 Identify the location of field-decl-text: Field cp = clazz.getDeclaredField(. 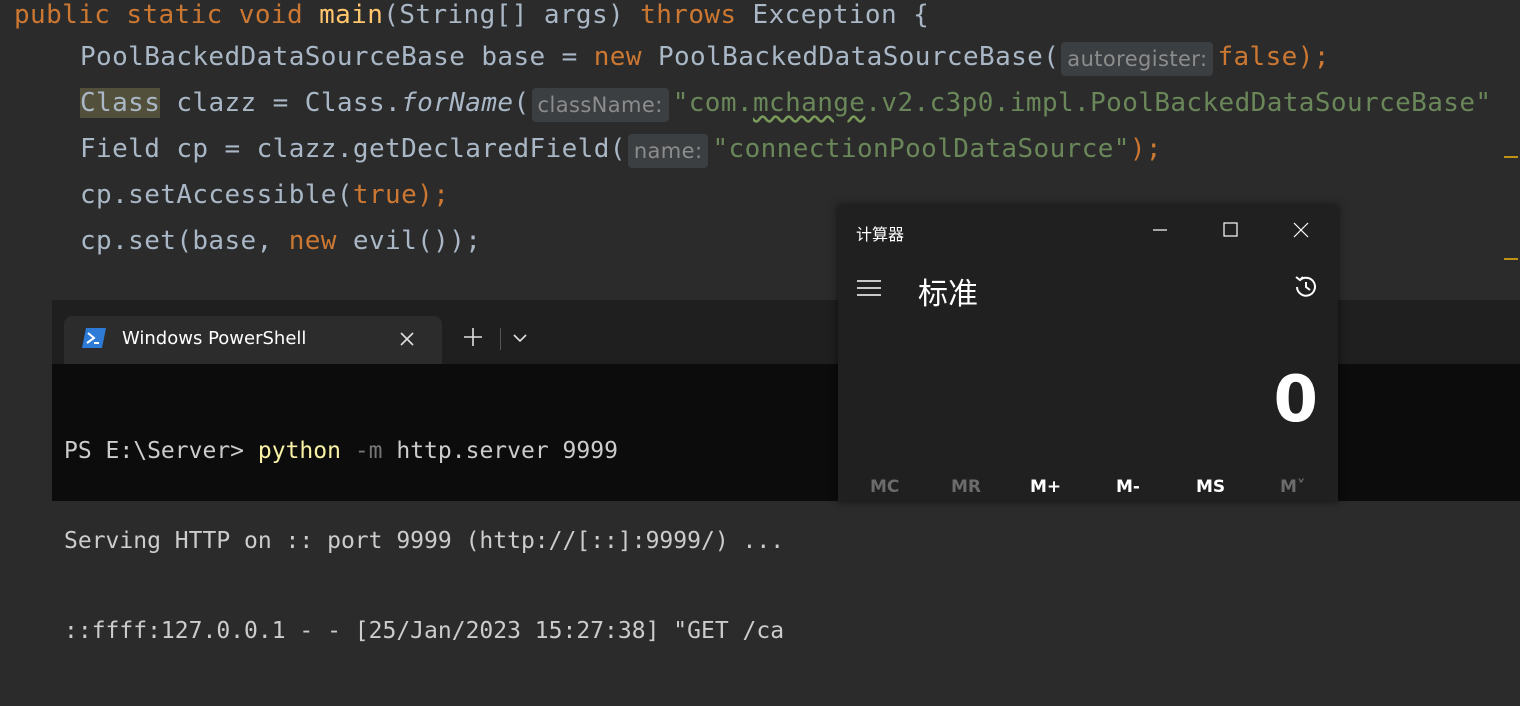
(353, 149).